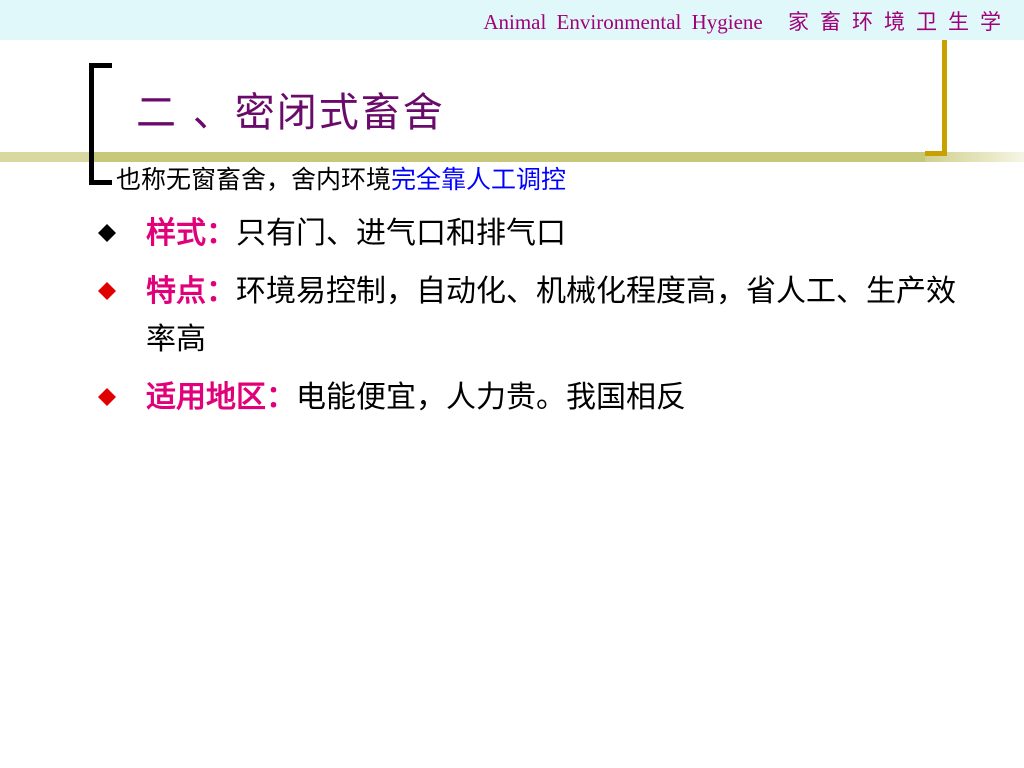 The height and width of the screenshot is (768, 1024). Describe the element at coordinates (491, 397) in the screenshot. I see `bullet-text: 电能便宜，人力贵。我国相反` at that location.